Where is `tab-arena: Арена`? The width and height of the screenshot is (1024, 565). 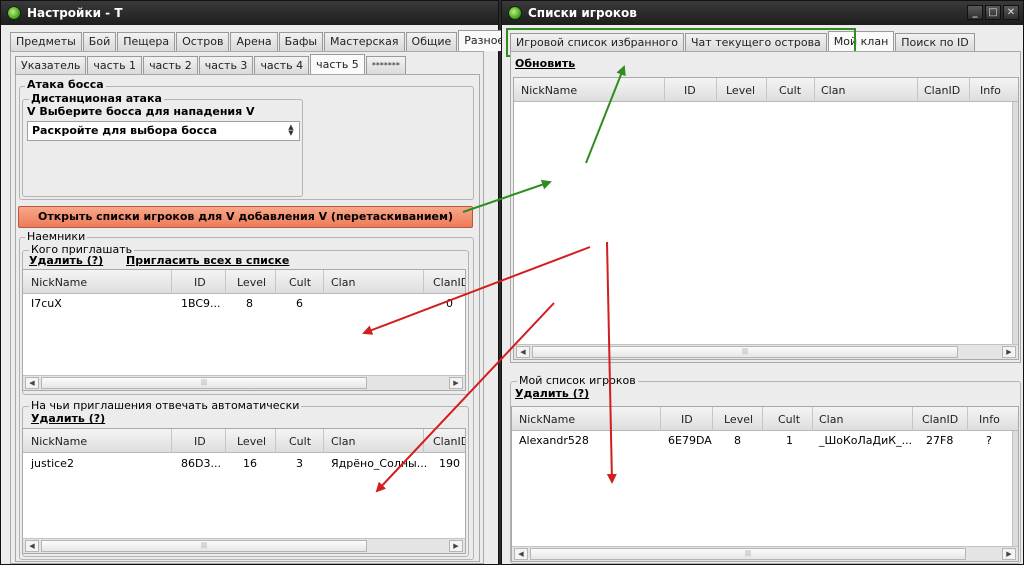 tab-arena: Арена is located at coordinates (254, 41).